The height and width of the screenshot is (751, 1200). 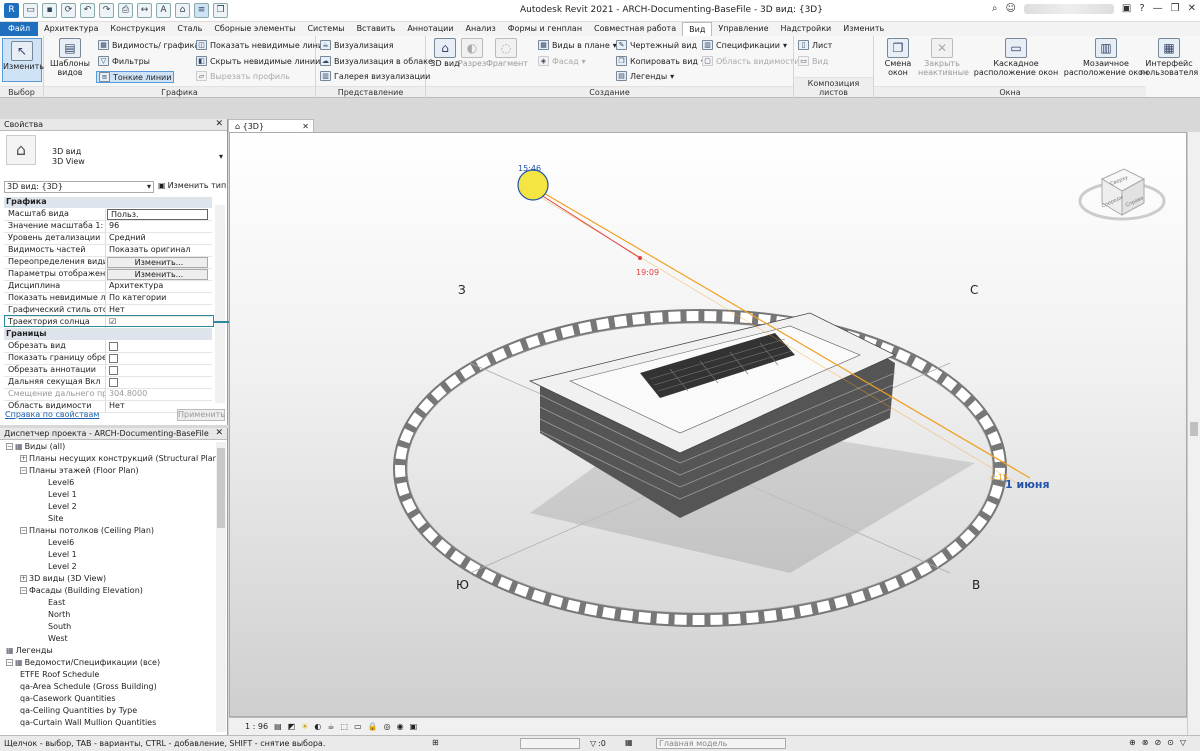 I want to click on print-icon: ⎙, so click(x=125, y=10).